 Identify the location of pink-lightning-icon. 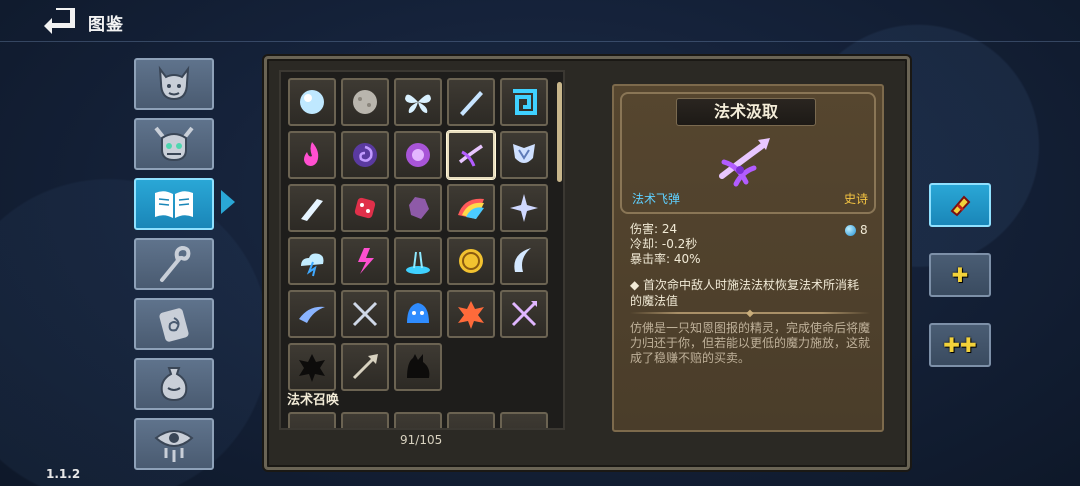
(366, 261).